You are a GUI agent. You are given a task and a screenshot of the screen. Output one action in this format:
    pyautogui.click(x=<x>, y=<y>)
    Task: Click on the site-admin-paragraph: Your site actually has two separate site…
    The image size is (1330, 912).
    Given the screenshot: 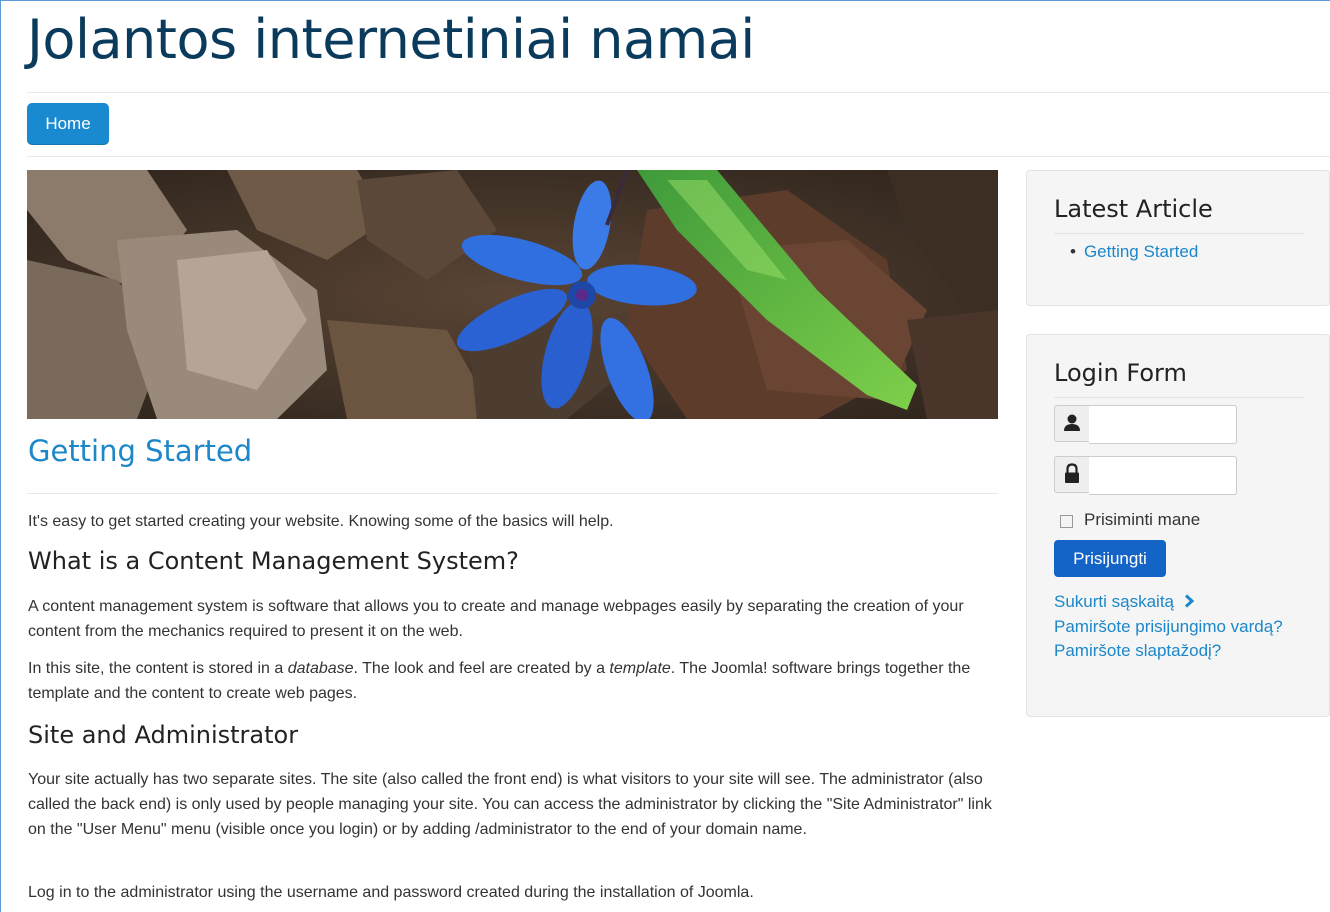 What is the action you would take?
    pyautogui.click(x=510, y=804)
    